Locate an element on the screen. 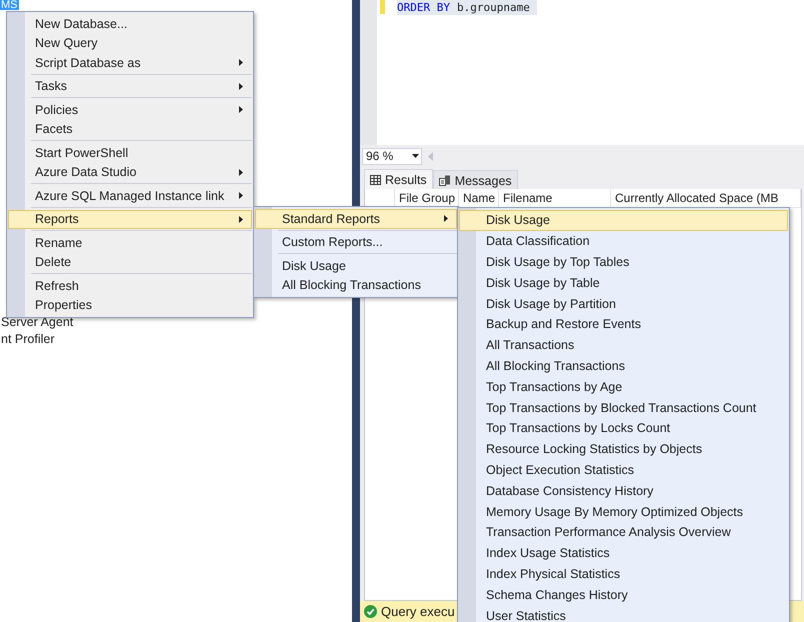 This screenshot has width=804, height=622. grid-icon is located at coordinates (375, 179).